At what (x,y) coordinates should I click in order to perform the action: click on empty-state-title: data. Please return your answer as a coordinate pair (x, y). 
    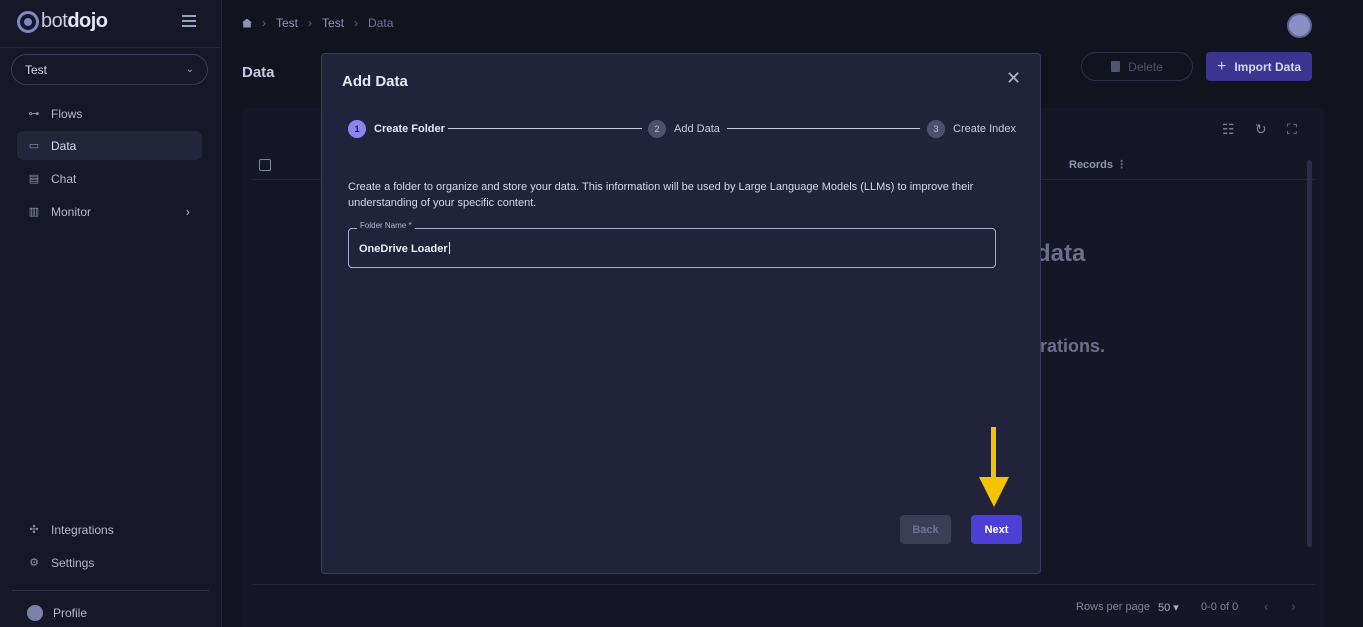
    Looking at the image, I should click on (1061, 253).